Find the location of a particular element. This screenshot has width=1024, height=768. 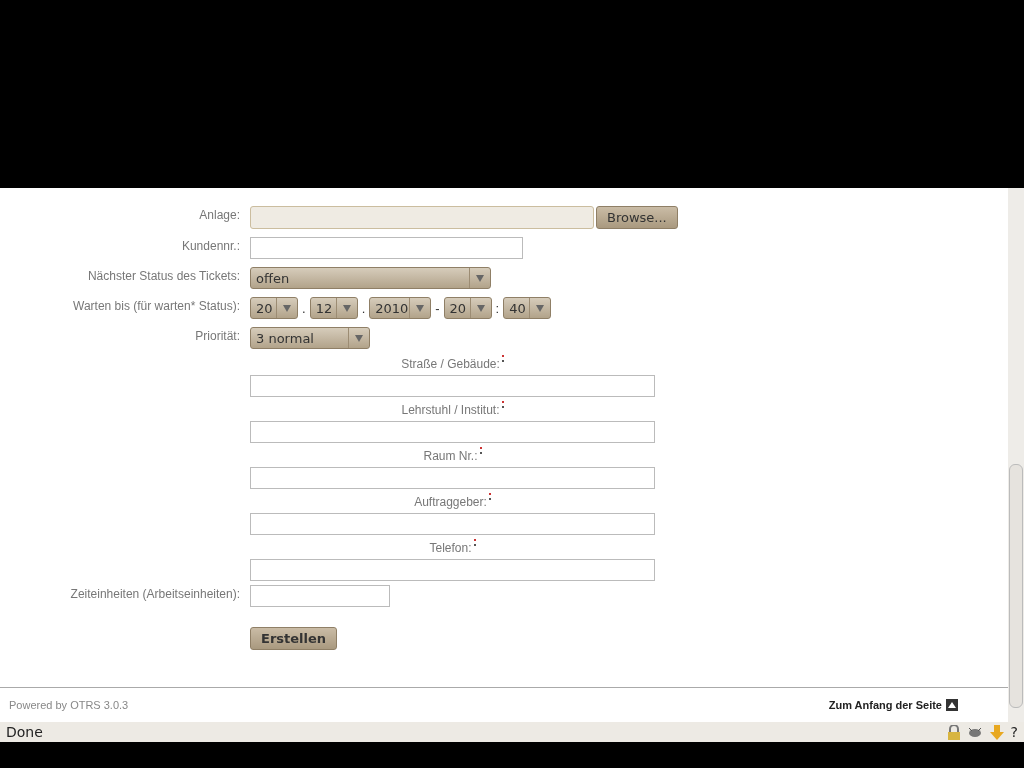

up-arrow-icon is located at coordinates (952, 705).